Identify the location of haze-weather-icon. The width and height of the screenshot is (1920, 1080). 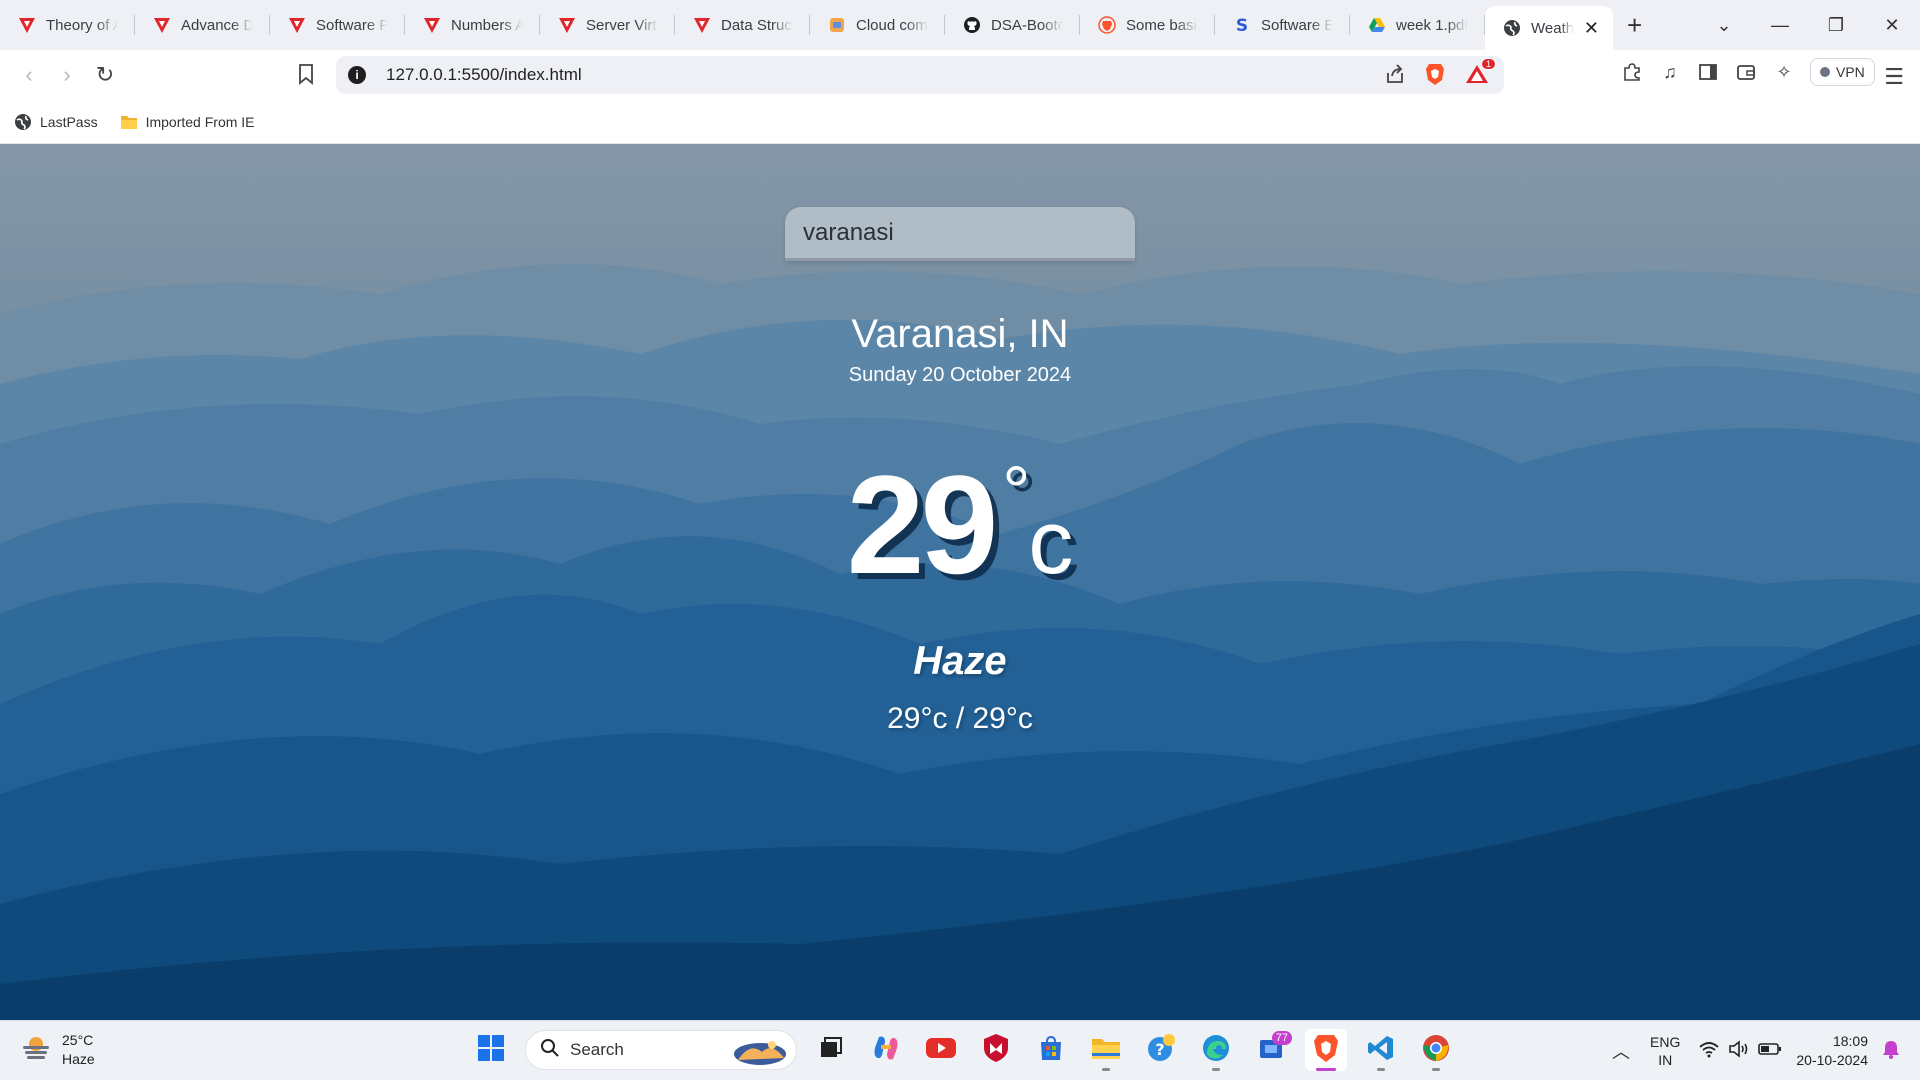
(36, 1050).